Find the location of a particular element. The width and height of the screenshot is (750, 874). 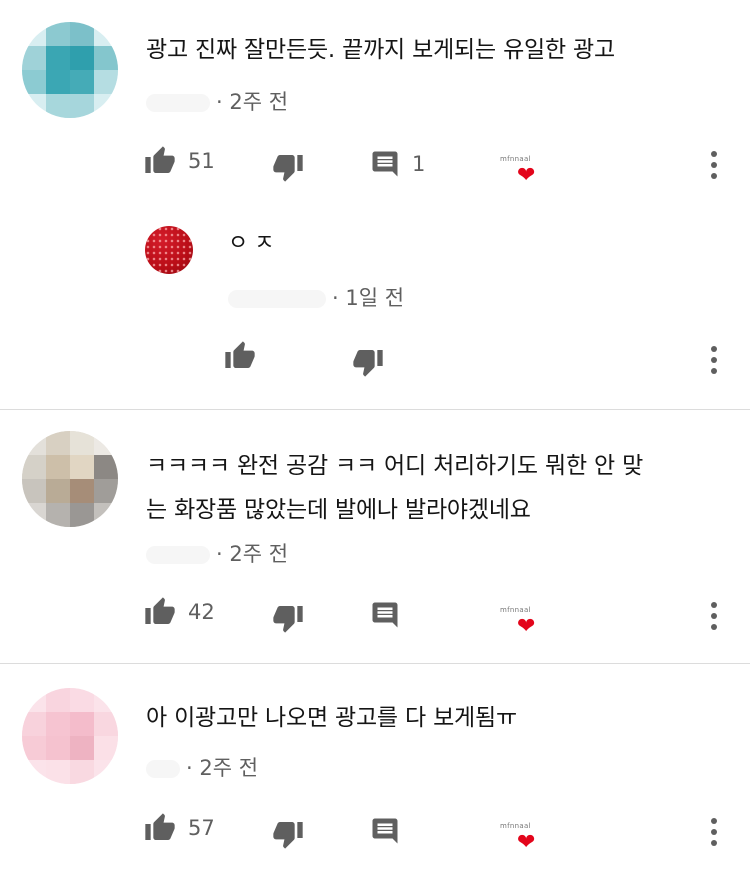

reply-avatar is located at coordinates (169, 250).